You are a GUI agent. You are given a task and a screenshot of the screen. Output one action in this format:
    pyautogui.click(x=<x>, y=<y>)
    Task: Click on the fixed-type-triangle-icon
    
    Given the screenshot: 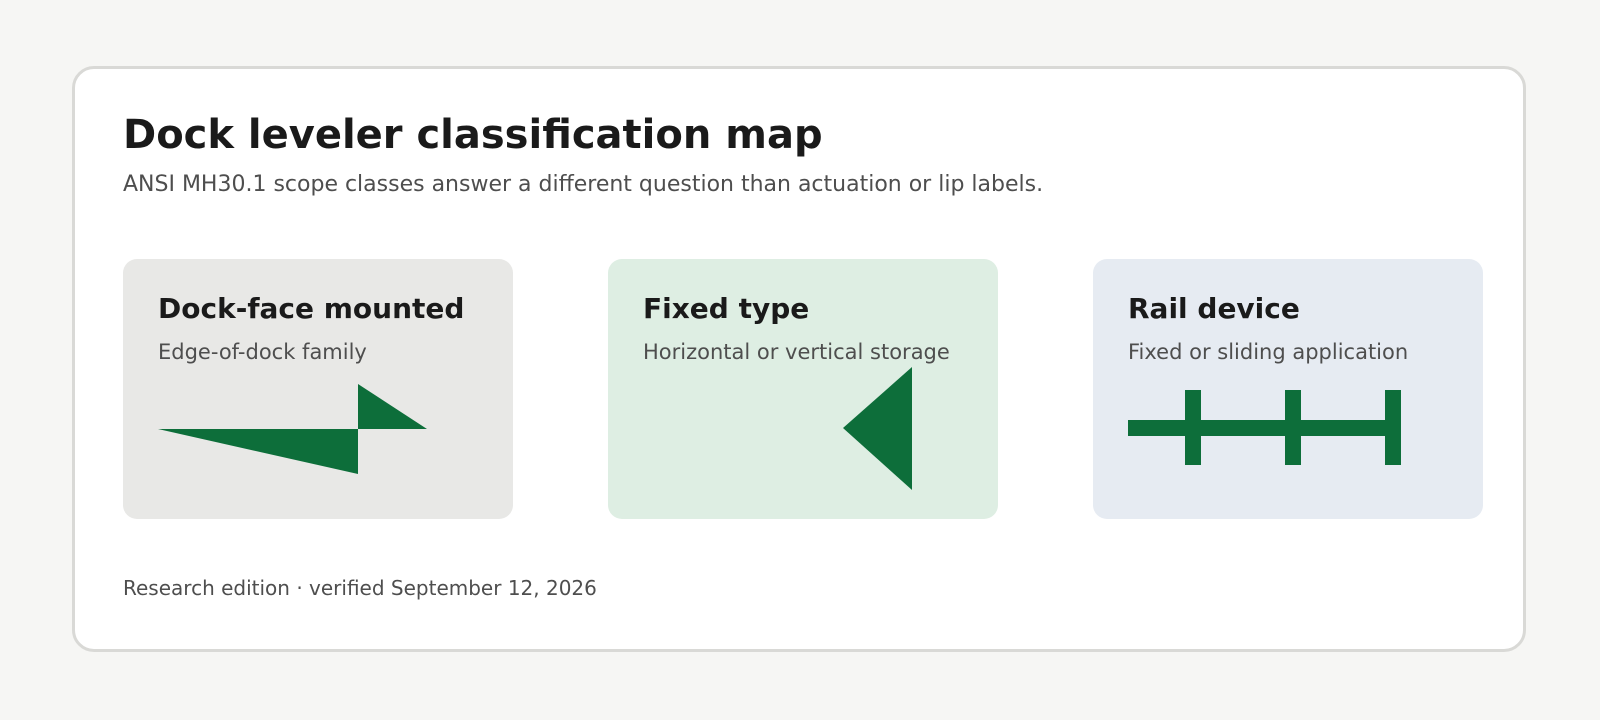 What is the action you would take?
    pyautogui.click(x=877, y=428)
    